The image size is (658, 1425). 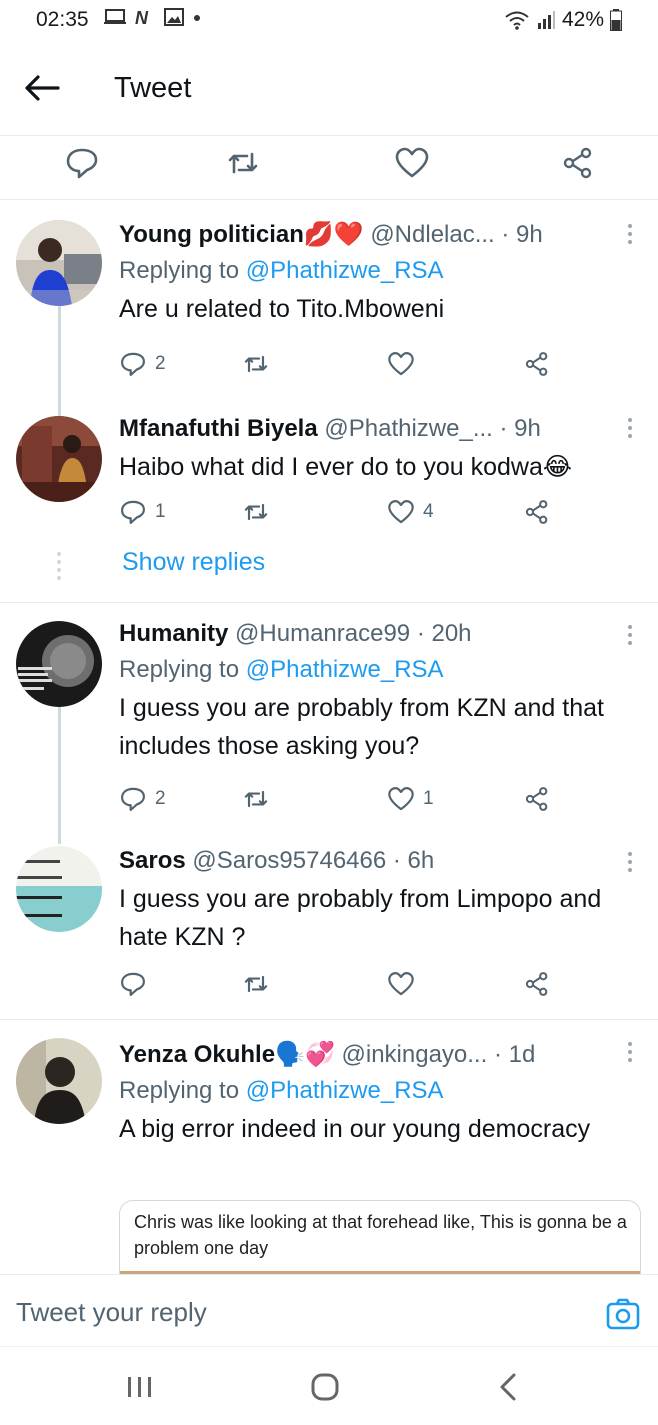 What do you see at coordinates (173, 633) in the screenshot?
I see `author-name: Humanity` at bounding box center [173, 633].